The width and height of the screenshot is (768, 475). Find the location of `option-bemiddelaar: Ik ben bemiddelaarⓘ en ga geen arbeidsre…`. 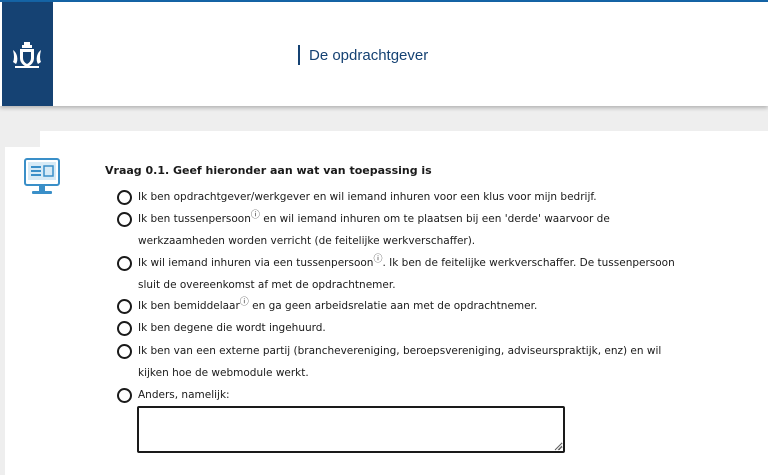

option-bemiddelaar: Ik ben bemiddelaarⓘ en ga geen arbeidsre… is located at coordinates (427, 306).